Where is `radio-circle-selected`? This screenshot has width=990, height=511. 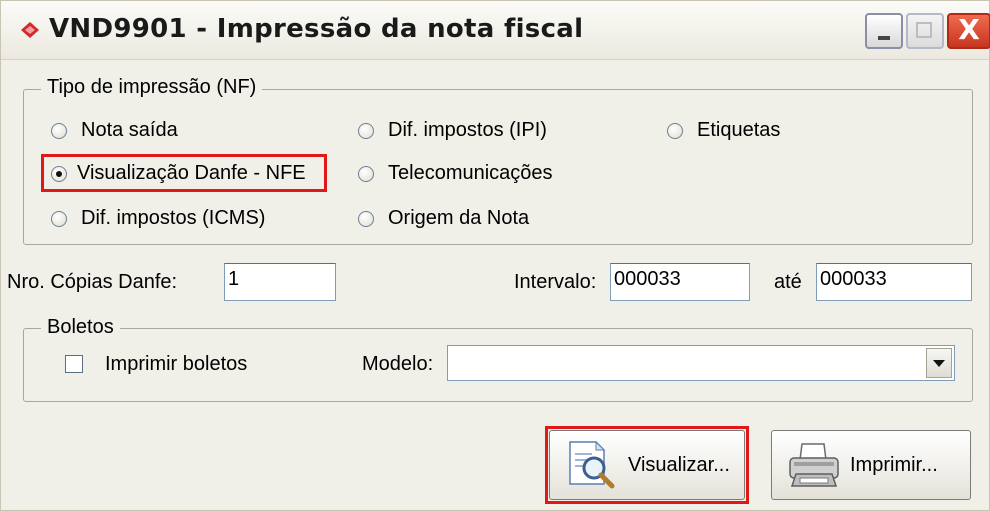 radio-circle-selected is located at coordinates (59, 173).